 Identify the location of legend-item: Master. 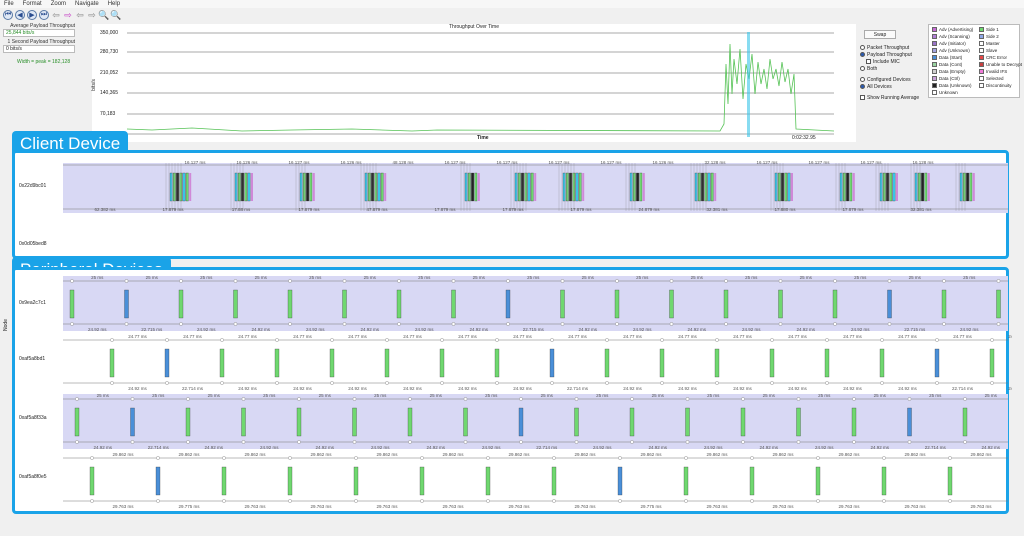
(989, 43).